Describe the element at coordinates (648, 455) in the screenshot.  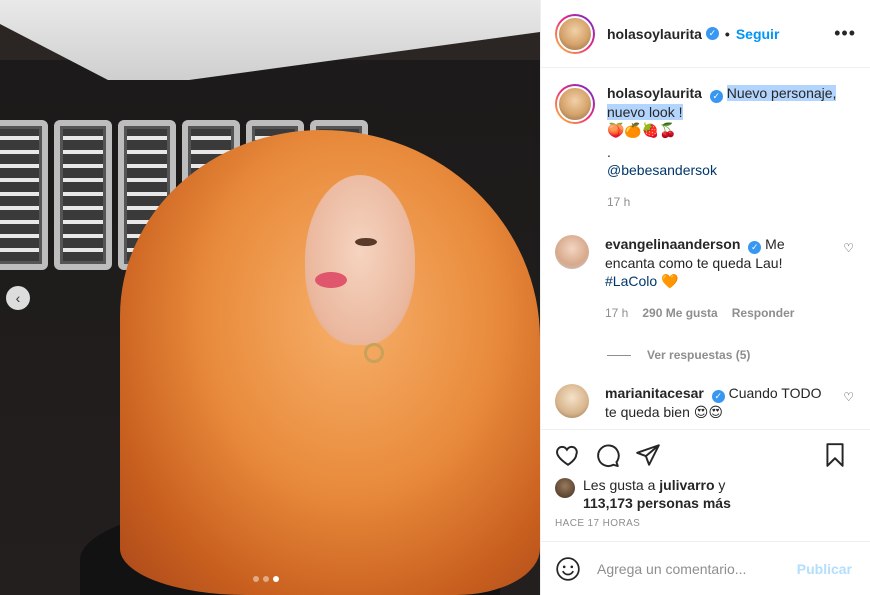
I see `share-paper-plane-icon` at that location.